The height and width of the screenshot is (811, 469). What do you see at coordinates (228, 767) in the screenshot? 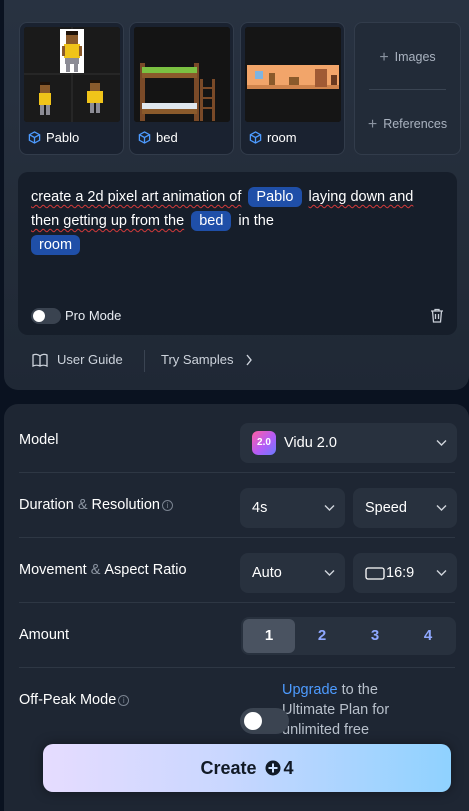
I see `create-label: Create` at bounding box center [228, 767].